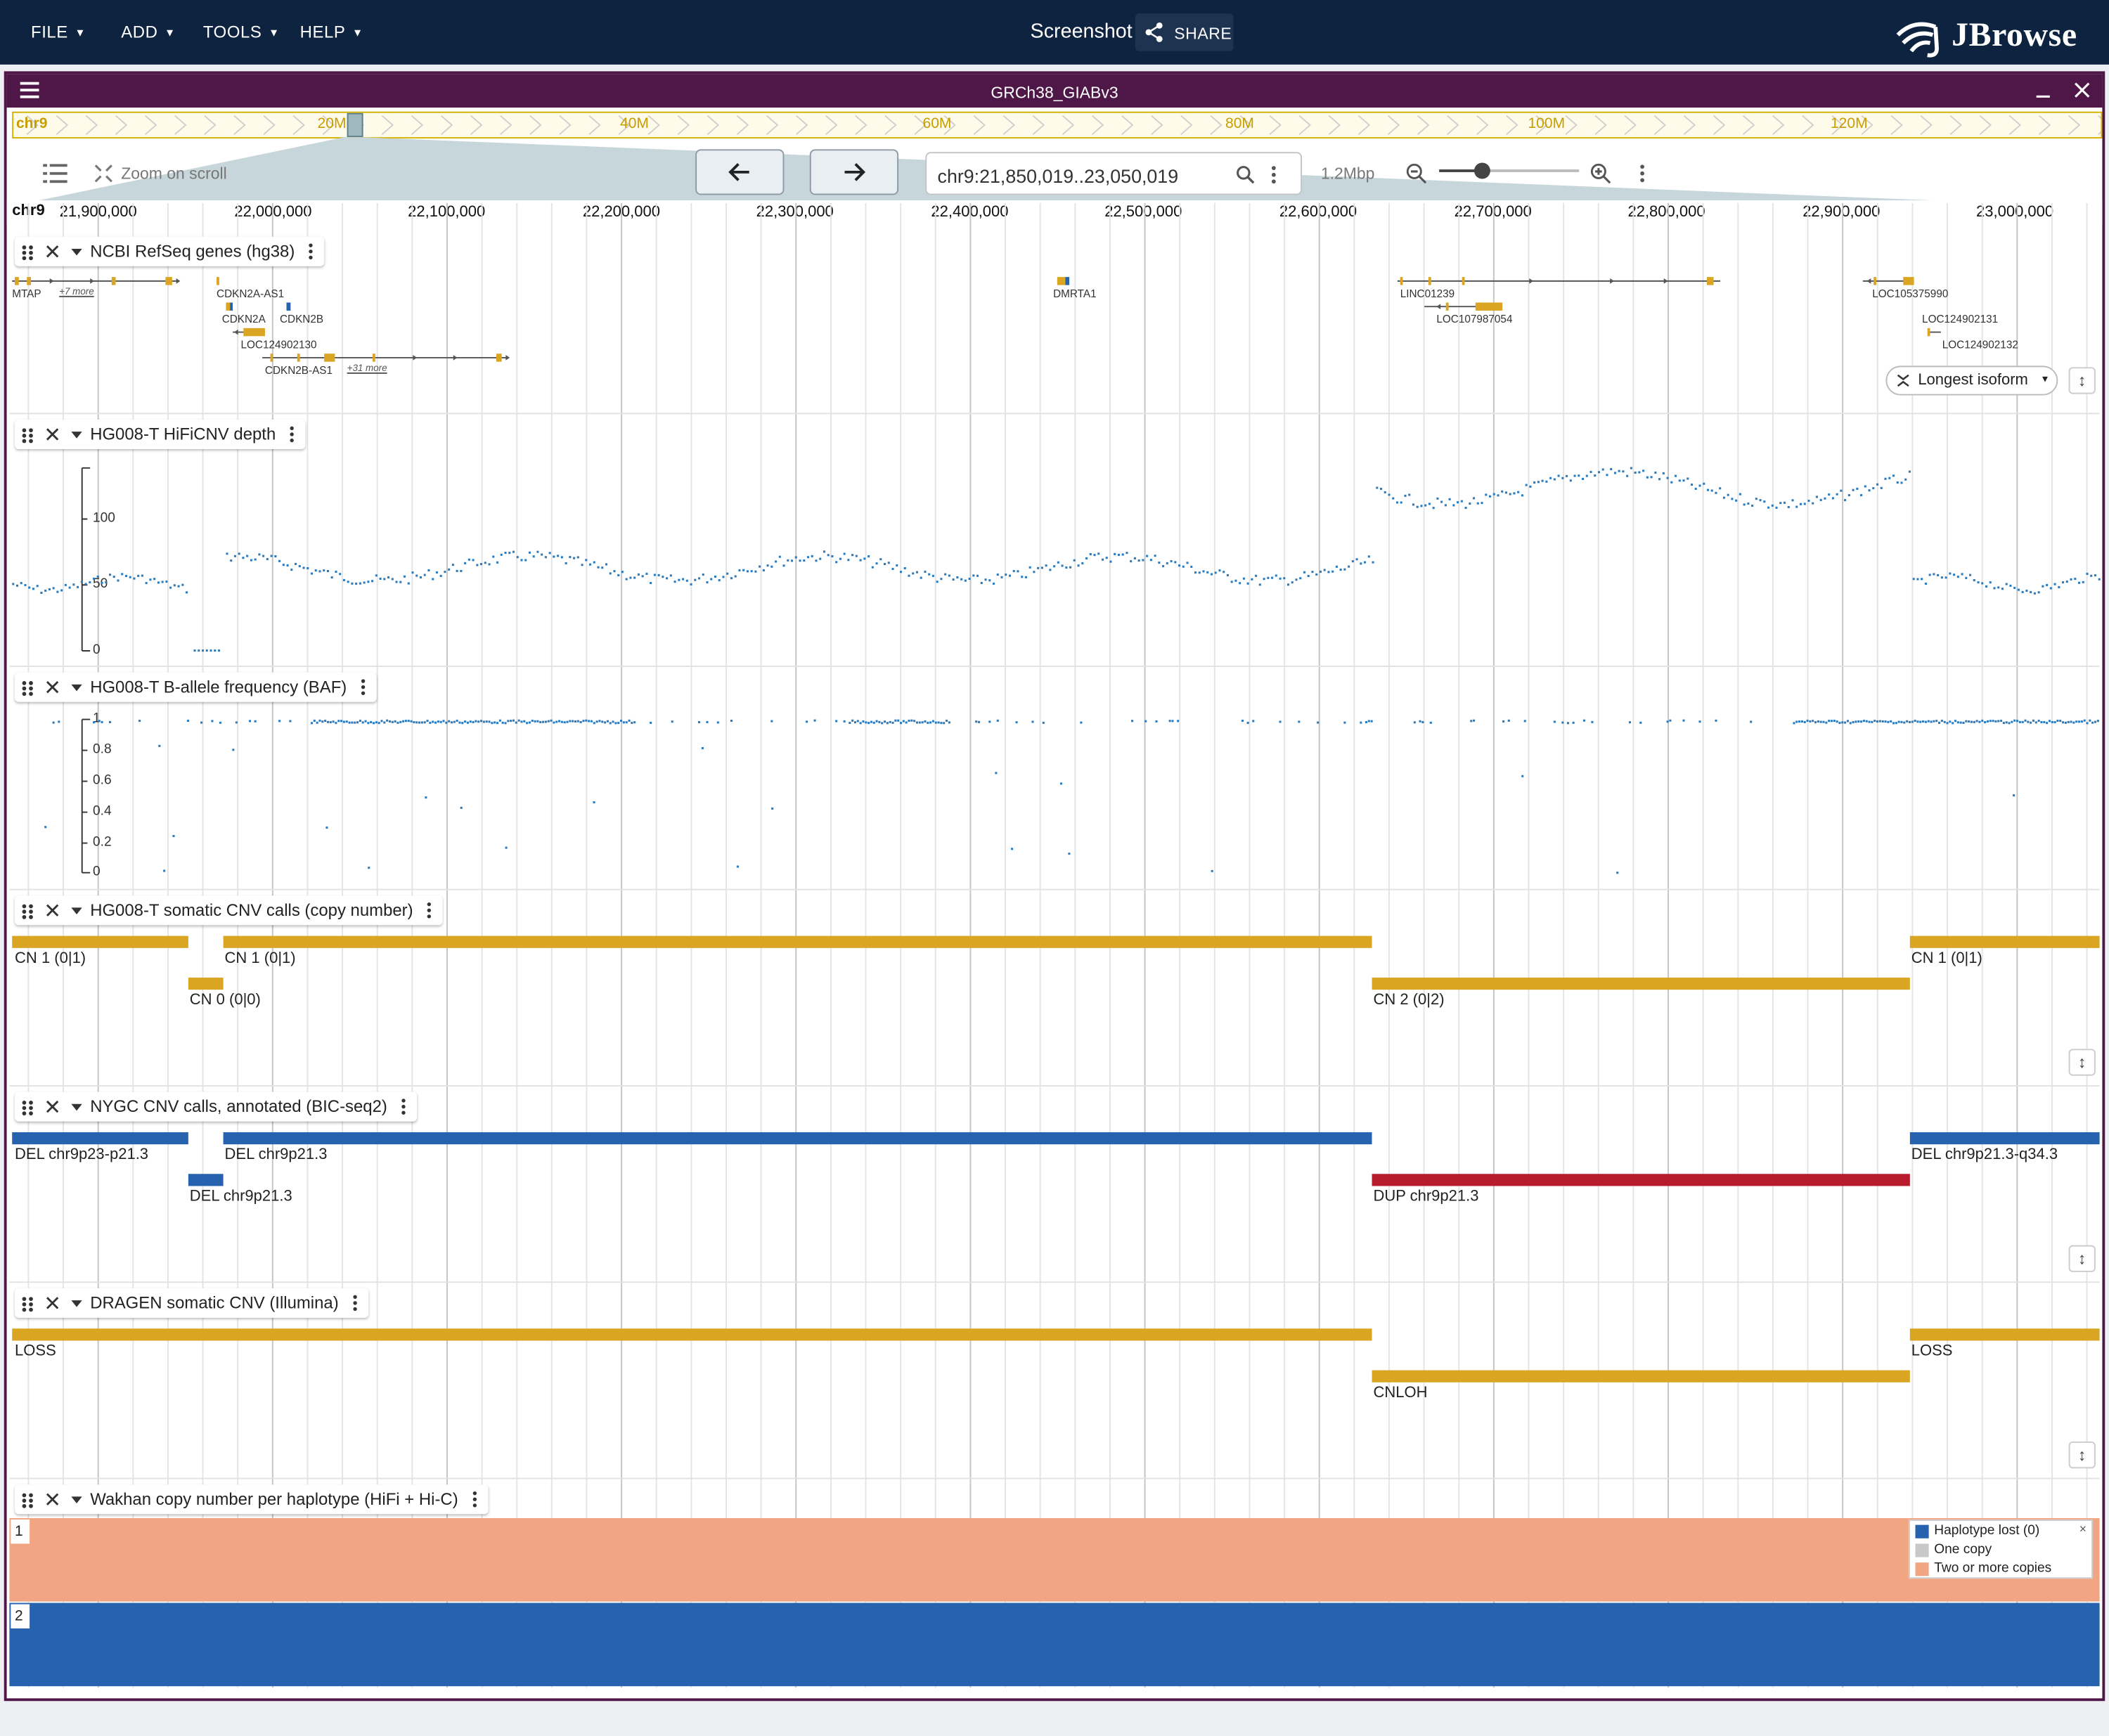 The height and width of the screenshot is (1736, 2109). I want to click on feature-label: CN 1 (0|1), so click(260, 958).